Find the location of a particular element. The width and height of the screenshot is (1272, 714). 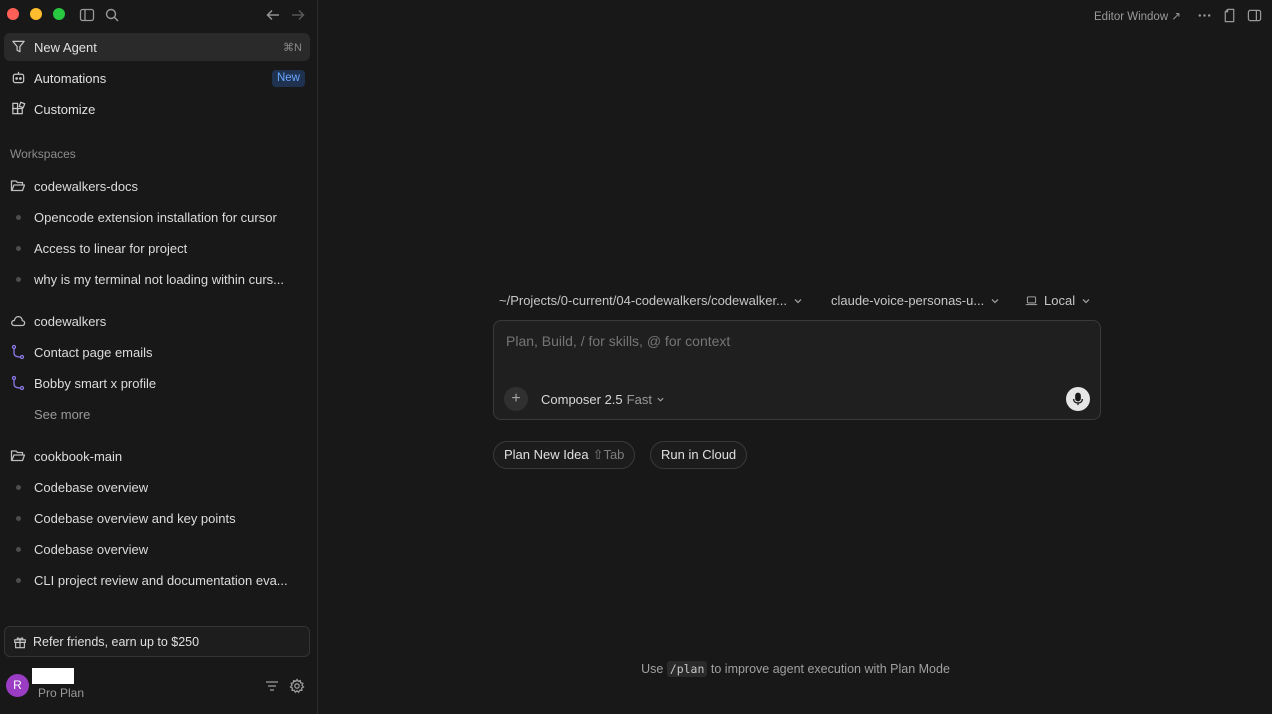

workspace-name: cookbook-main is located at coordinates (78, 456).